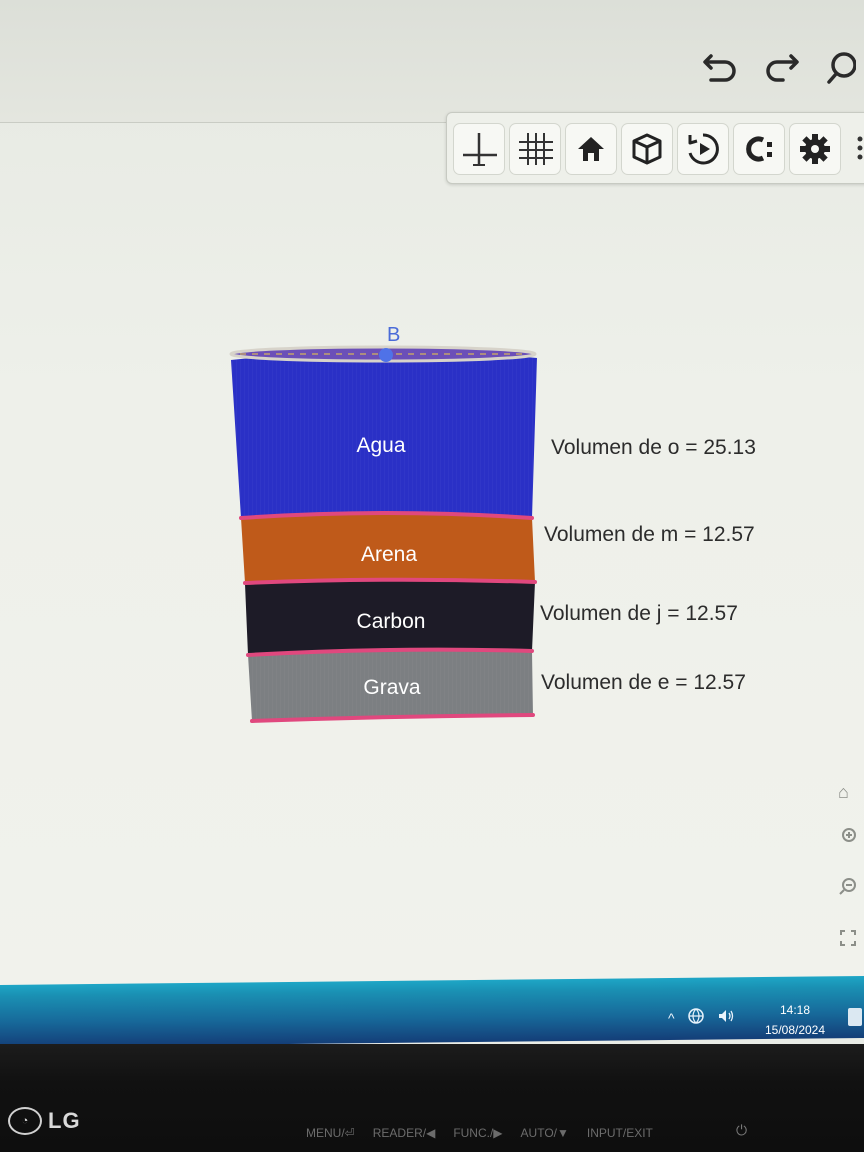 Image resolution: width=864 pixels, height=1152 pixels. What do you see at coordinates (643, 682) in the screenshot?
I see `volume-text-e: Volumen de e = 12.57` at bounding box center [643, 682].